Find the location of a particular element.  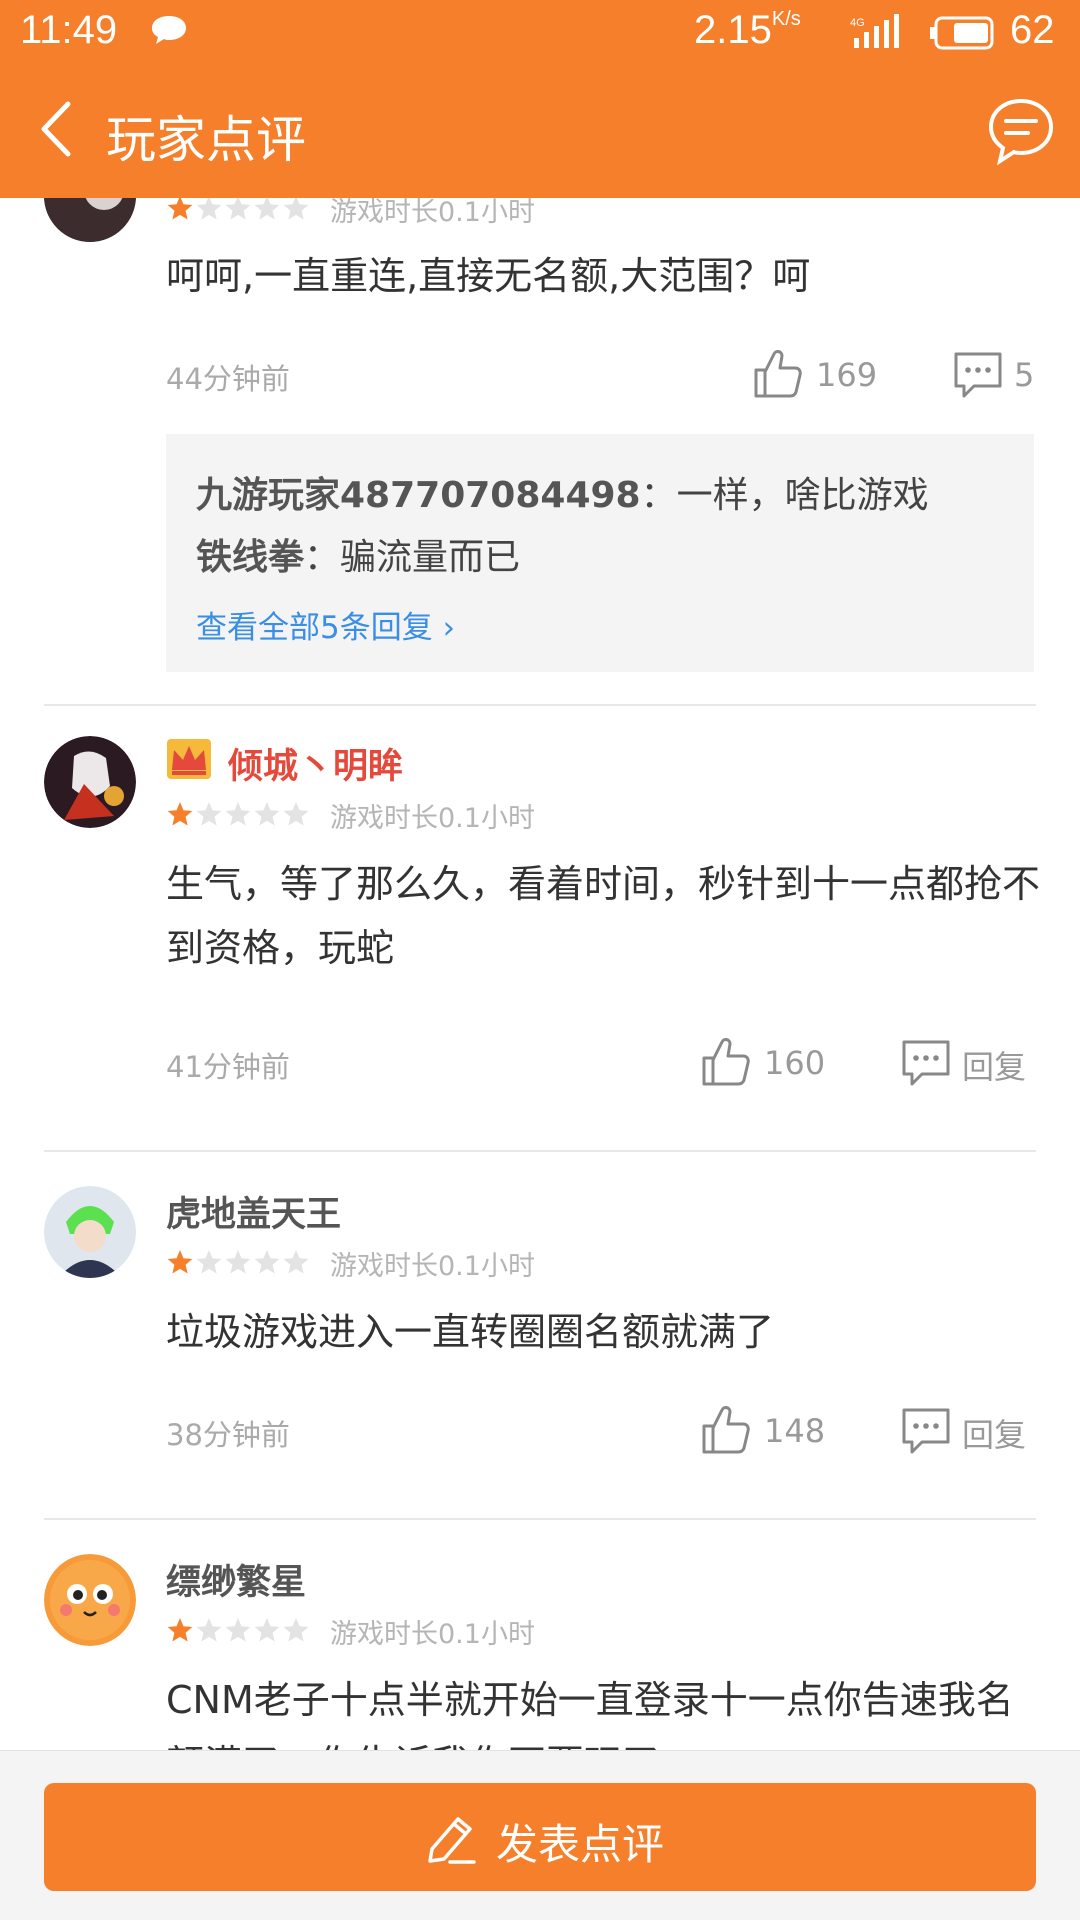

bottom-bar: 发表点评 is located at coordinates (540, 1835).